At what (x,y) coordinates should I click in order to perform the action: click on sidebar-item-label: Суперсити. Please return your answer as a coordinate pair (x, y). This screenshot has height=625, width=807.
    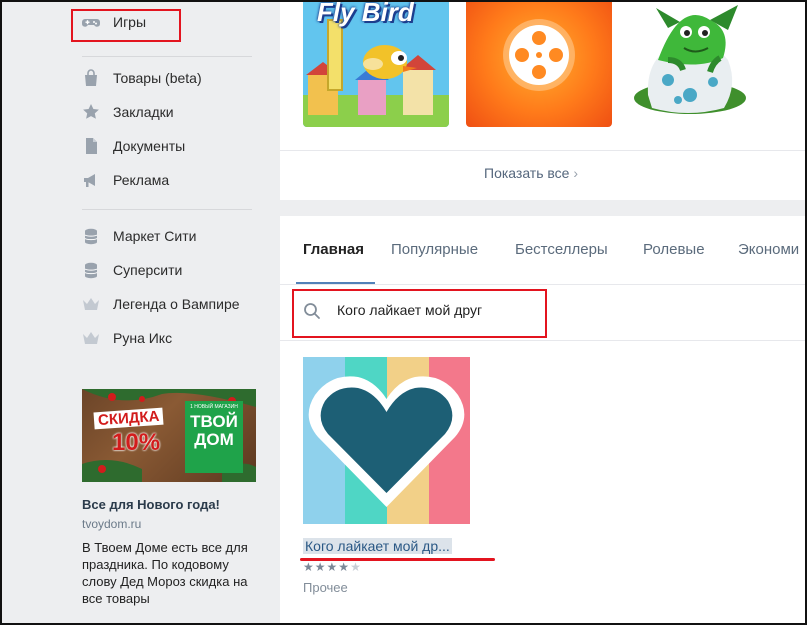
    Looking at the image, I should click on (148, 270).